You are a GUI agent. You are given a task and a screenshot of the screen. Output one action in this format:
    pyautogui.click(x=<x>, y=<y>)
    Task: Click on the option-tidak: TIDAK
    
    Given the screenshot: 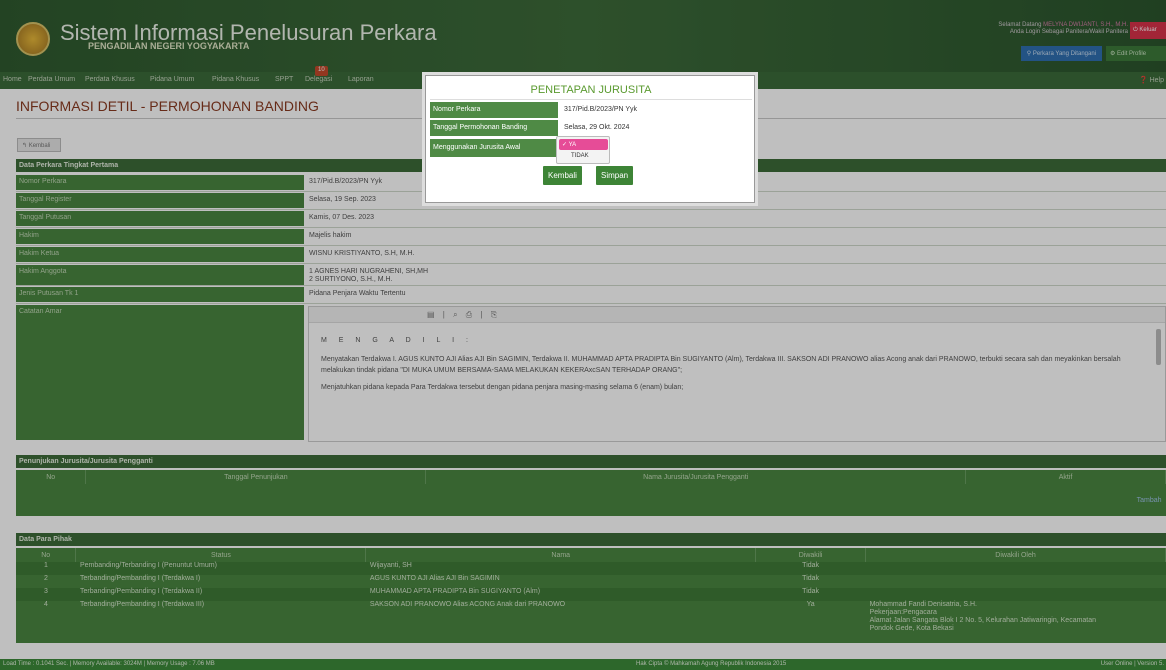 What is the action you would take?
    pyautogui.click(x=580, y=156)
    